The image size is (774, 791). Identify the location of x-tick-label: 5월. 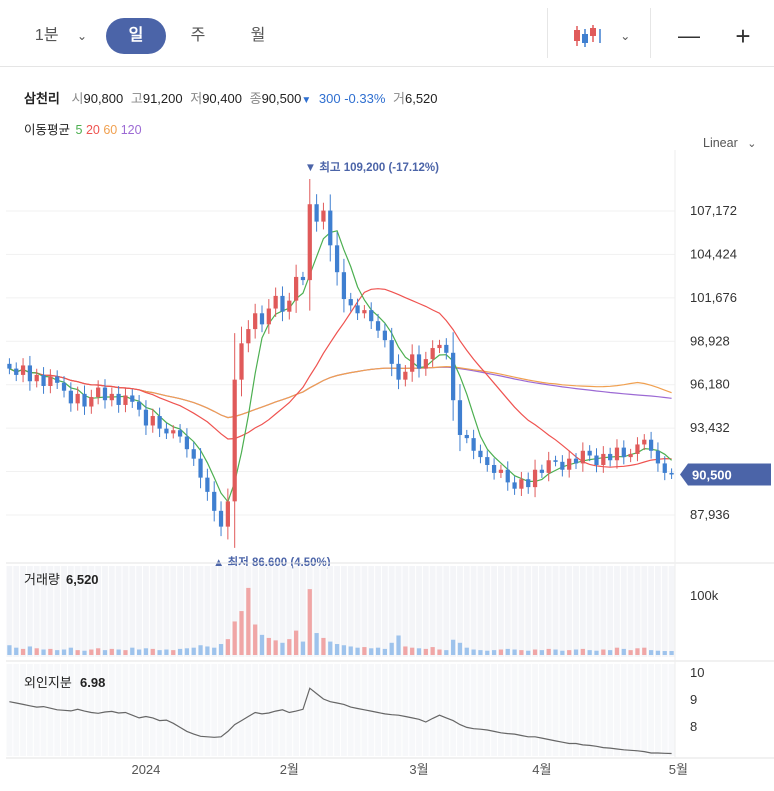
(678, 769).